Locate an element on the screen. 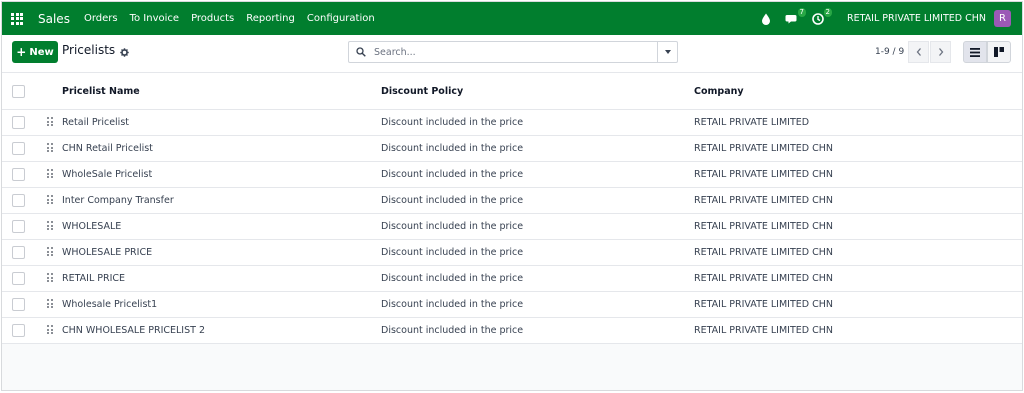 The width and height of the screenshot is (1024, 393). list-view-icon is located at coordinates (975, 52).